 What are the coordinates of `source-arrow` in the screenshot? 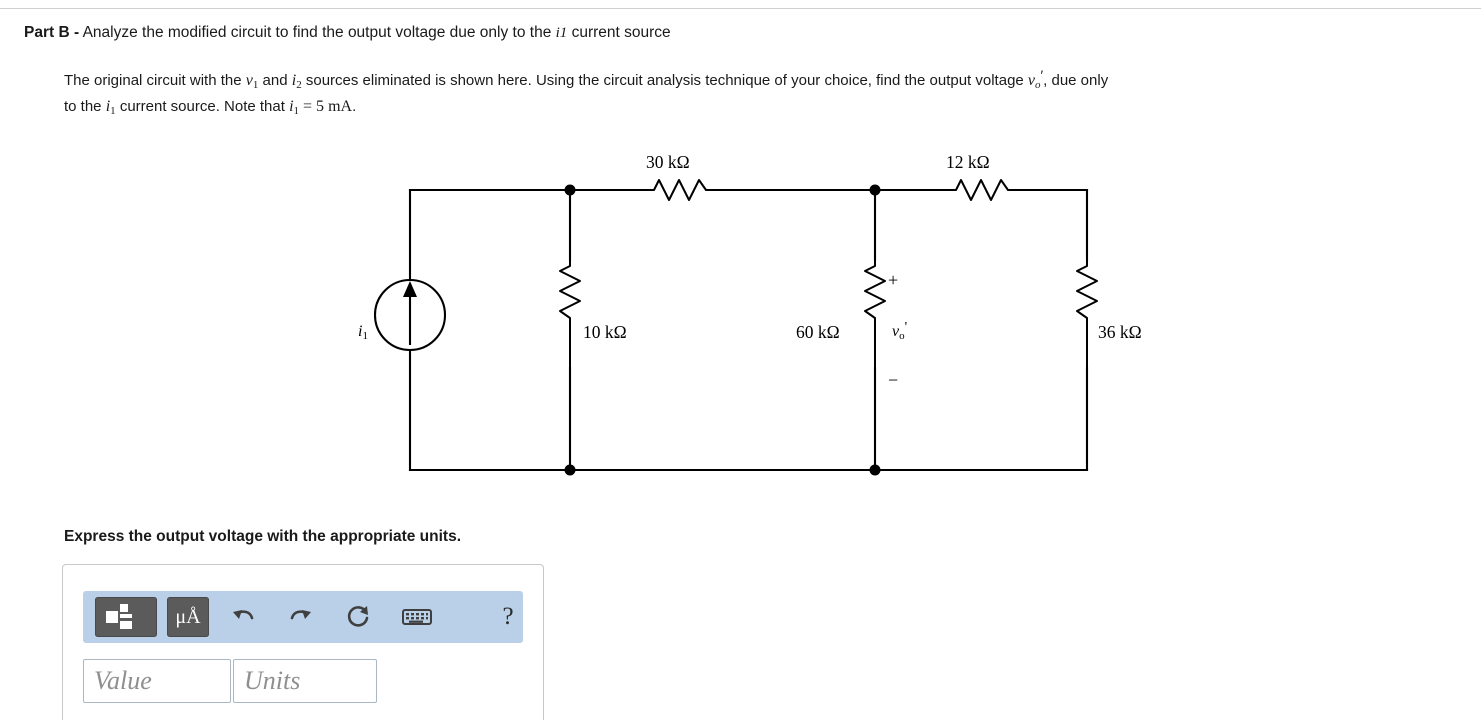 It's located at (410, 289).